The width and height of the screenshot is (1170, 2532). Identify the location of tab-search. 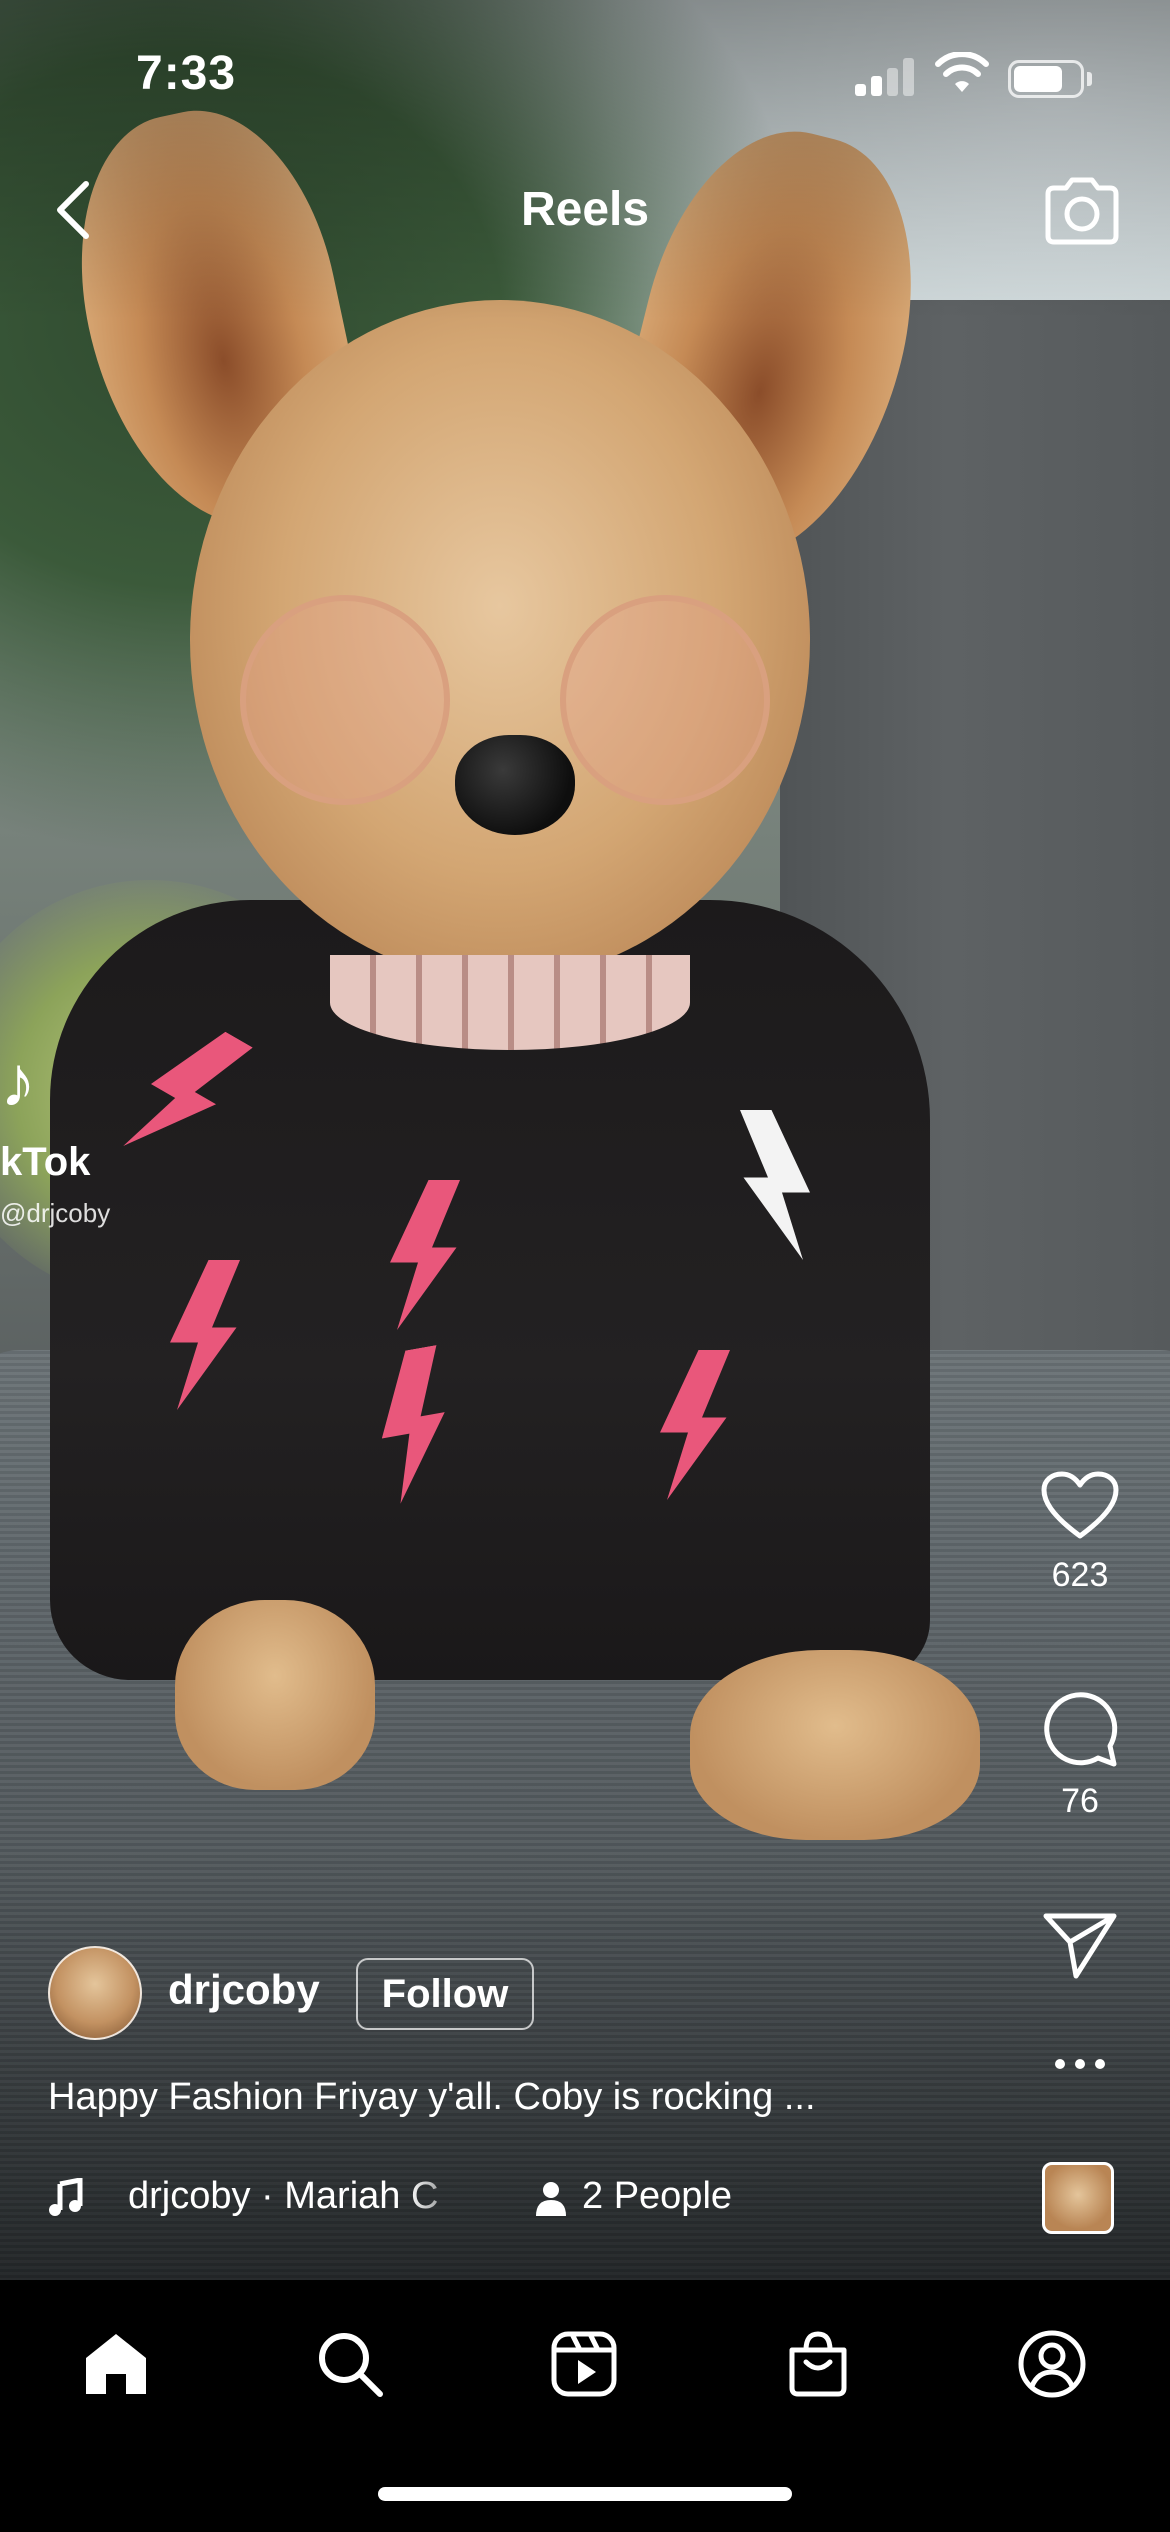
(350, 2368).